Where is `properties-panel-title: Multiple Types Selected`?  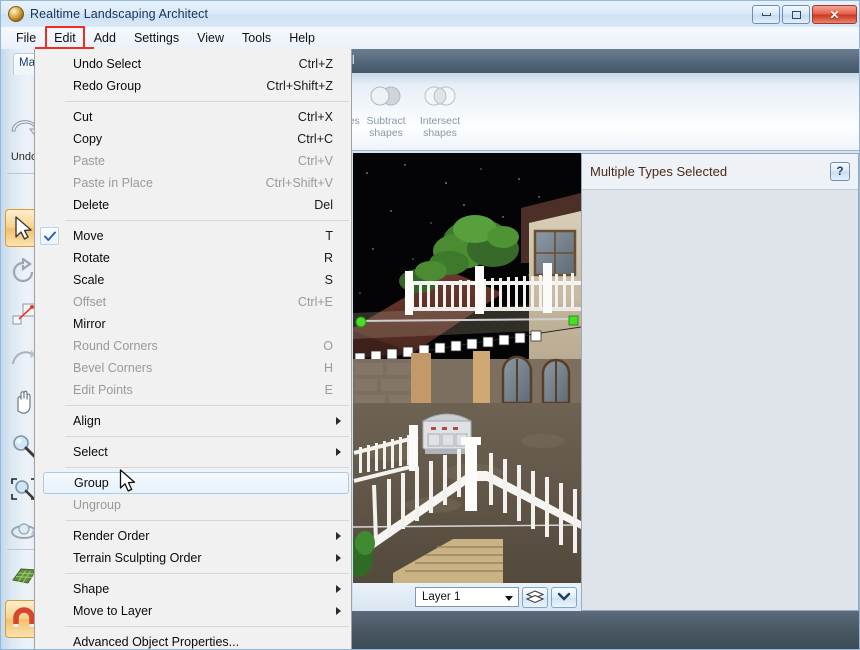 properties-panel-title: Multiple Types Selected is located at coordinates (659, 171).